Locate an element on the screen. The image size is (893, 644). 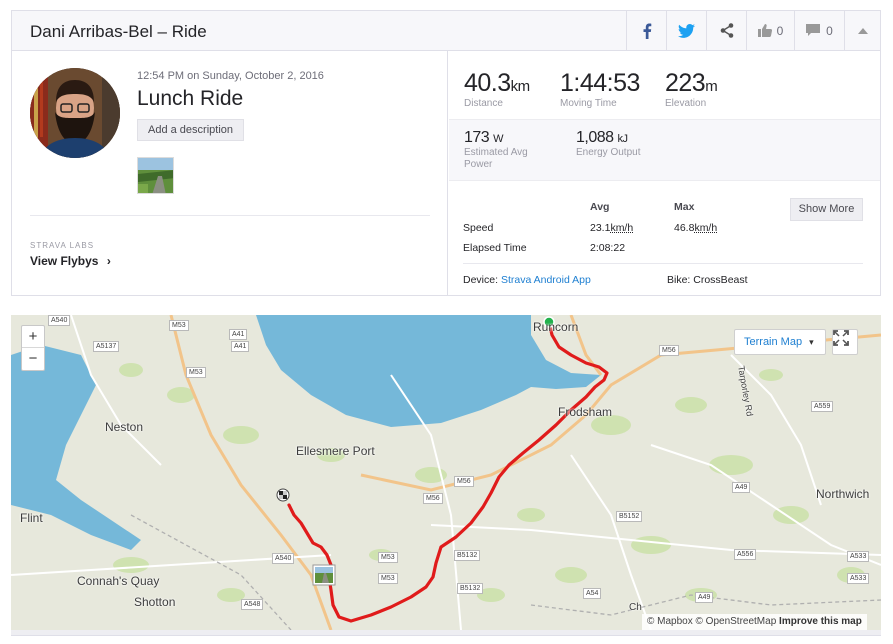
facebook-share-button is located at coordinates (646, 30).